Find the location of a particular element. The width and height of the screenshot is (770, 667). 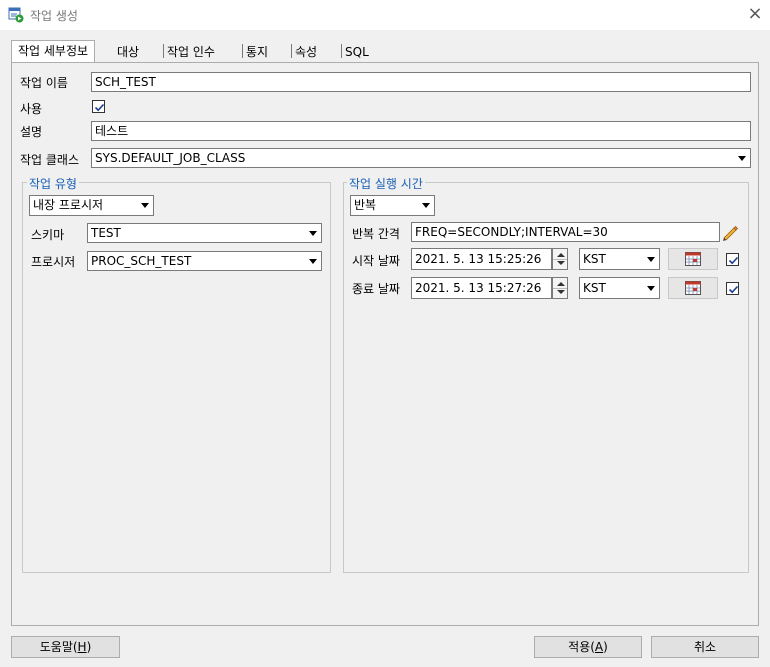

apply-button: 적용(A) is located at coordinates (588, 647).